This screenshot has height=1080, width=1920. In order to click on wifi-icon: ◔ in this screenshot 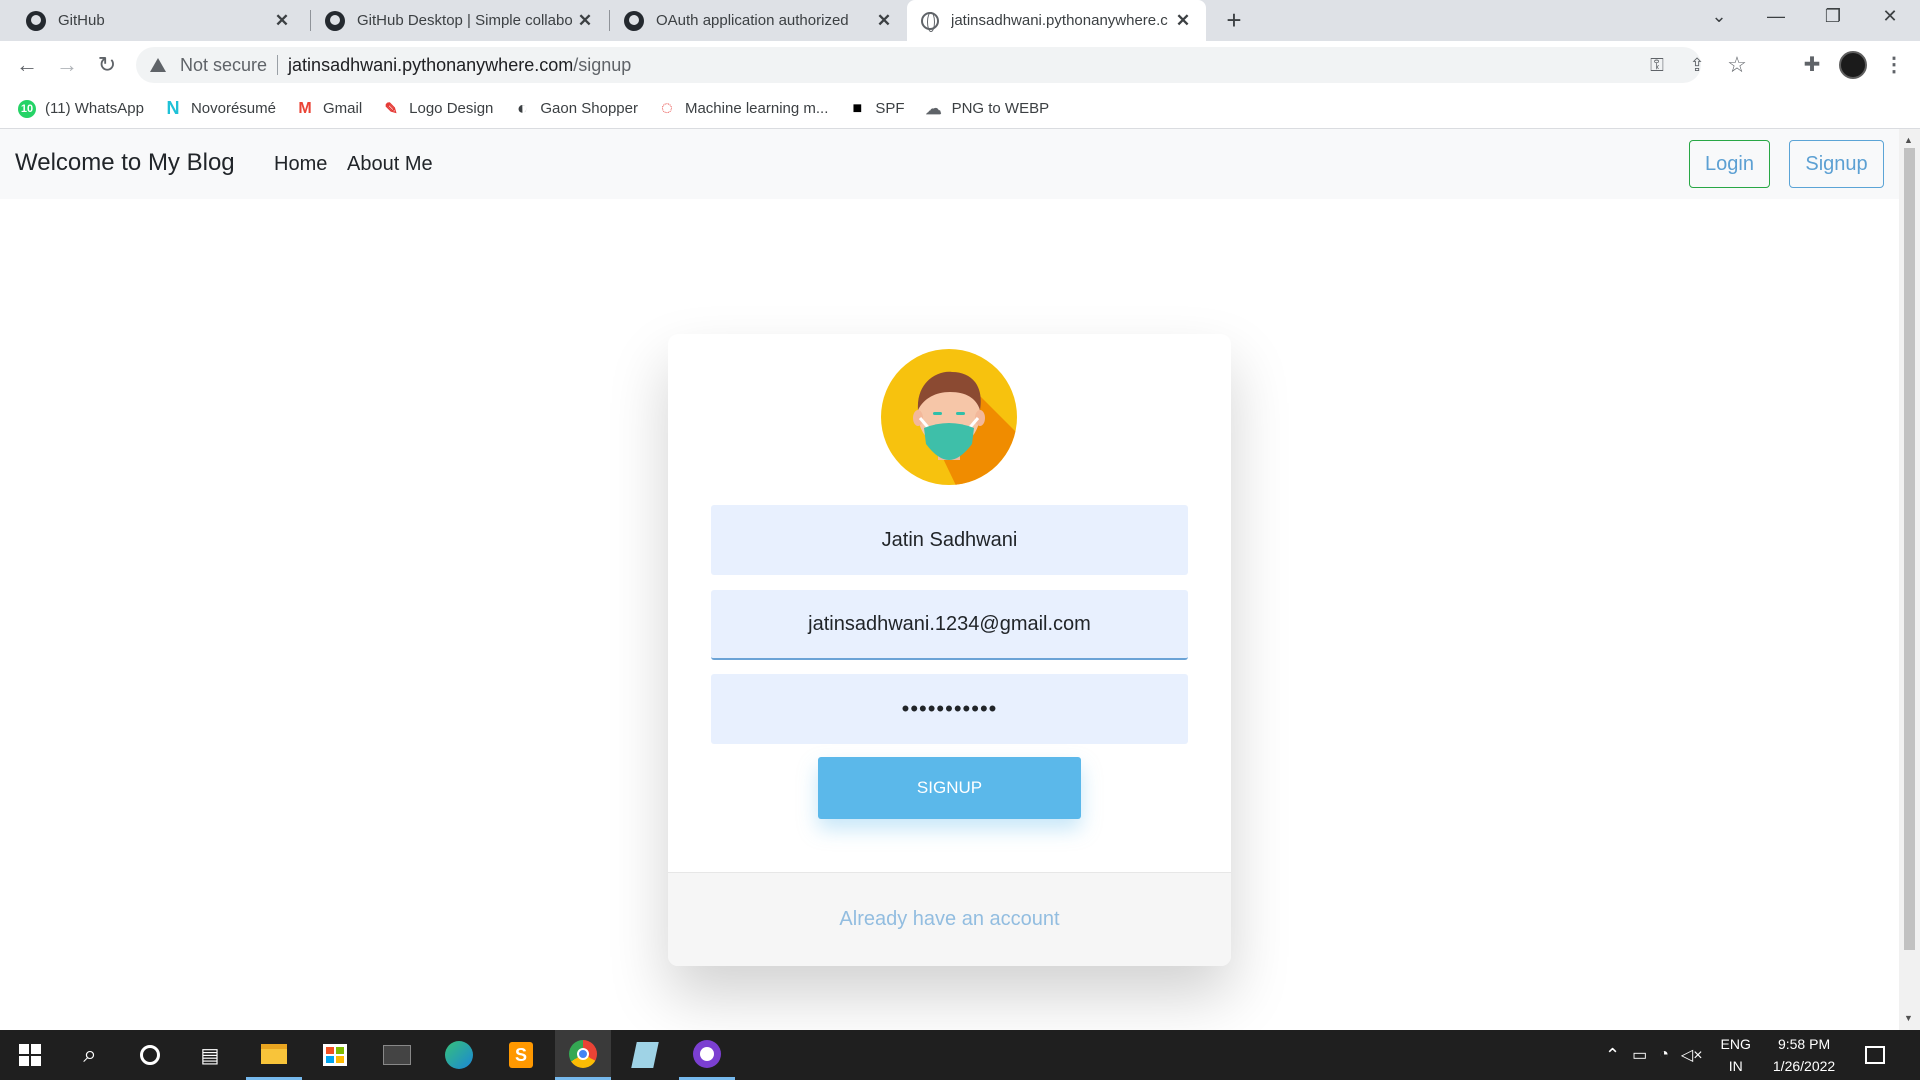, I will do `click(1664, 1055)`.